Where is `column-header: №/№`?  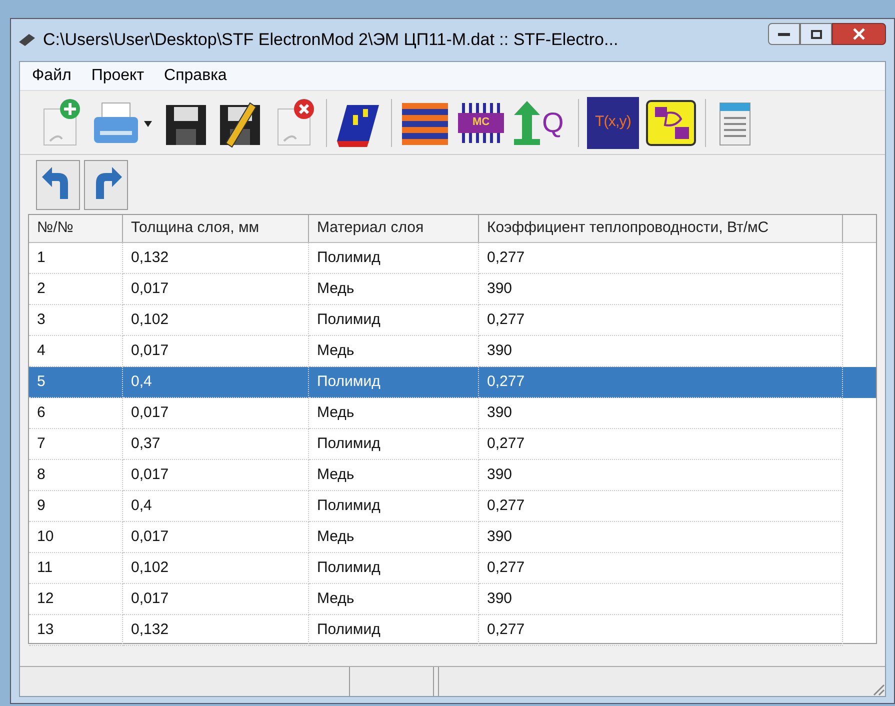
column-header: №/№ is located at coordinates (76, 228).